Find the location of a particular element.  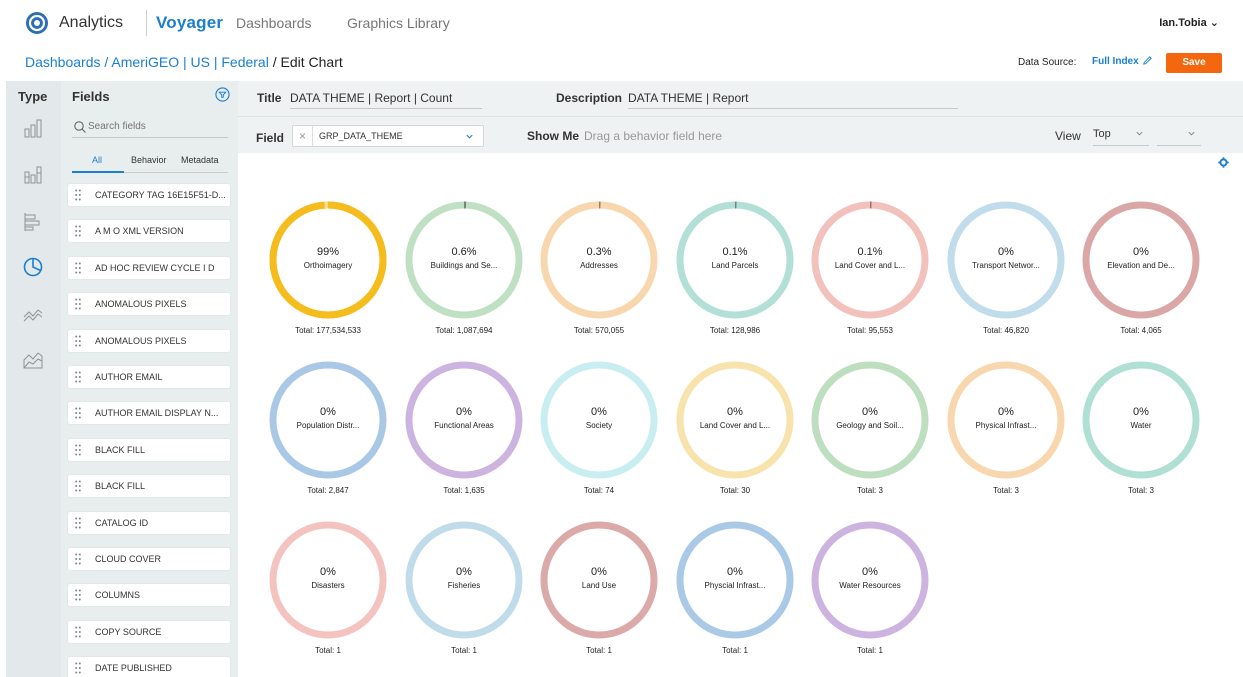

field-item: CATALOG ID is located at coordinates (149, 522).